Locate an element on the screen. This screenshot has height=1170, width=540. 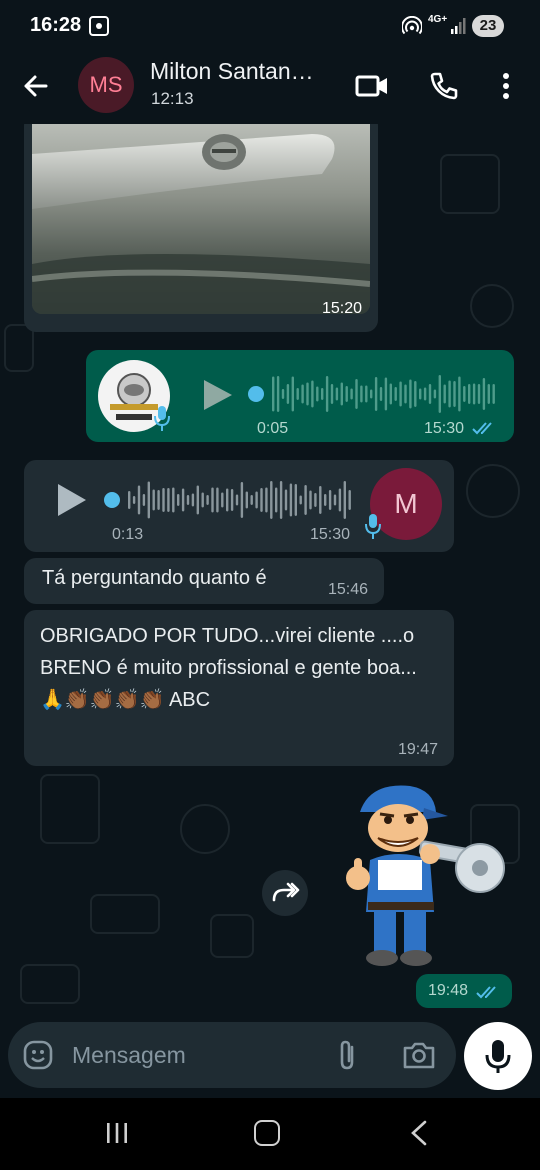
signal-strength-icon is located at coordinates (458, 26).